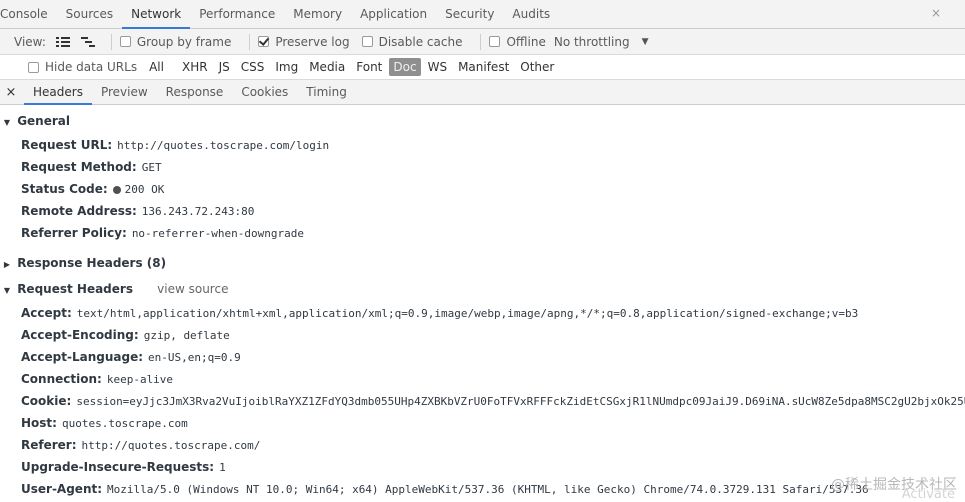 The width and height of the screenshot is (965, 502). What do you see at coordinates (482, 263) in the screenshot?
I see `response-headers-section-header: ▶ Response Headers (8)` at bounding box center [482, 263].